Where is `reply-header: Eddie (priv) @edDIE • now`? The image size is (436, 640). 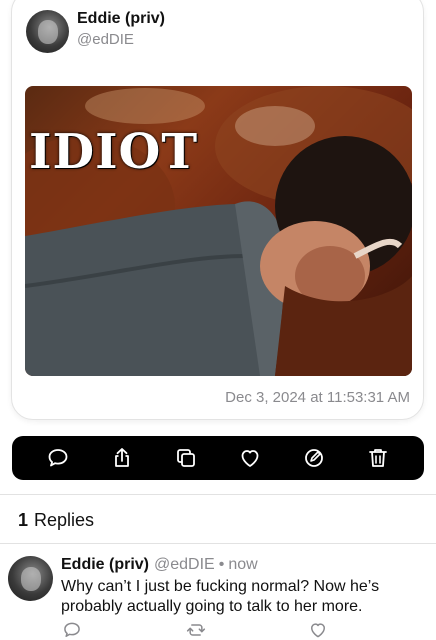
reply-header: Eddie (priv) @edDIE • now is located at coordinates (159, 565).